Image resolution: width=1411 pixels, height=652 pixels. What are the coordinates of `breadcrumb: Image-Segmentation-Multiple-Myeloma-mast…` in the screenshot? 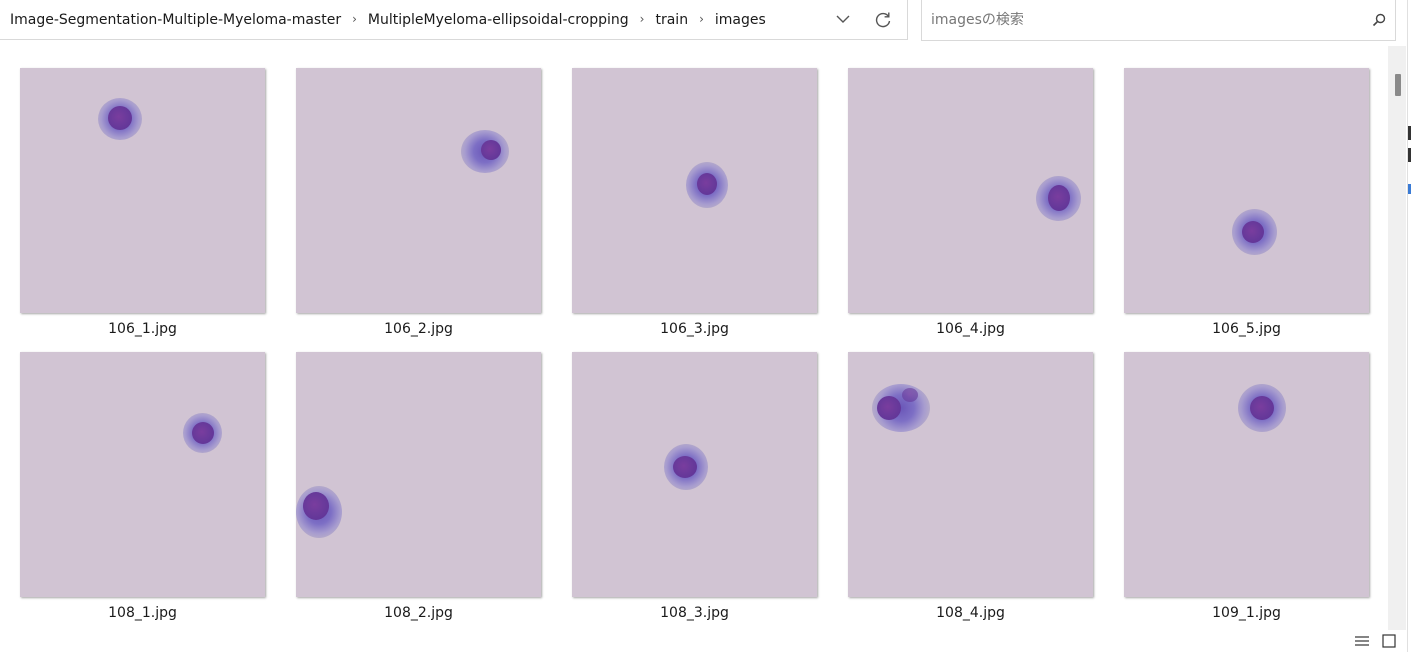 It's located at (411, 19).